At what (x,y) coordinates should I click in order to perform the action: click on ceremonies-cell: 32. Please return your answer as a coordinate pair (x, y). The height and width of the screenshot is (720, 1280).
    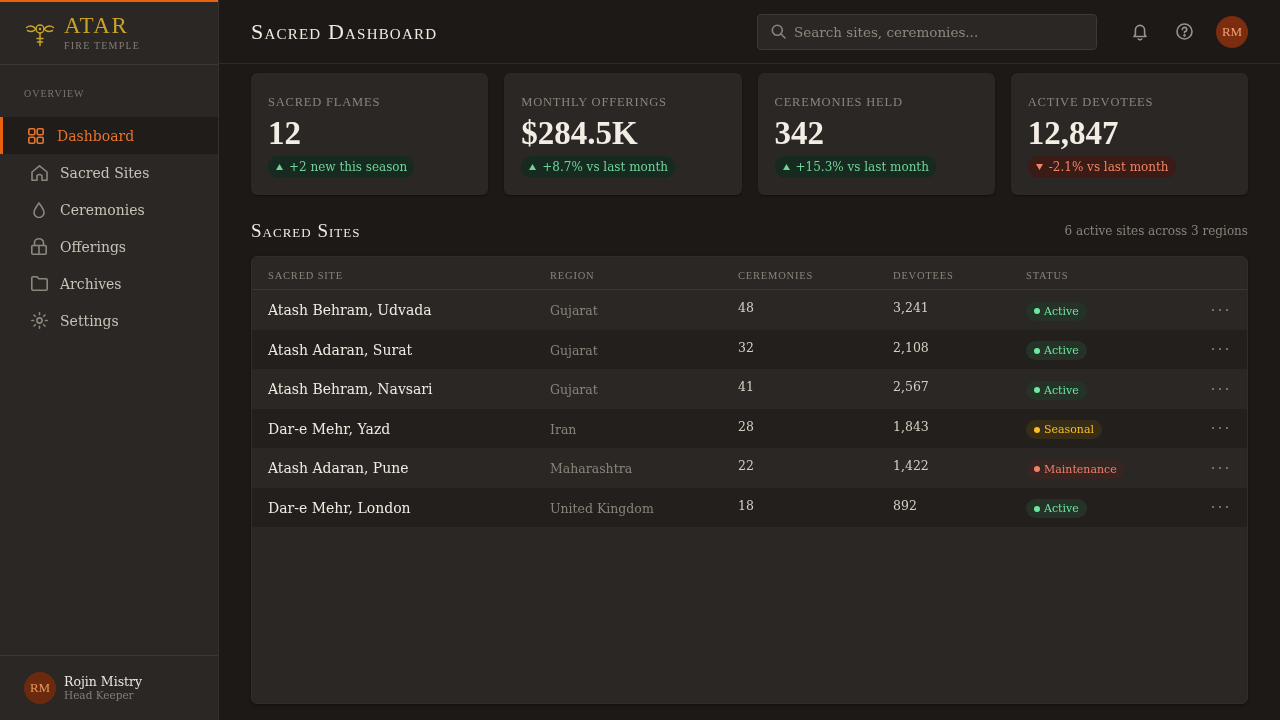
    Looking at the image, I should click on (746, 347).